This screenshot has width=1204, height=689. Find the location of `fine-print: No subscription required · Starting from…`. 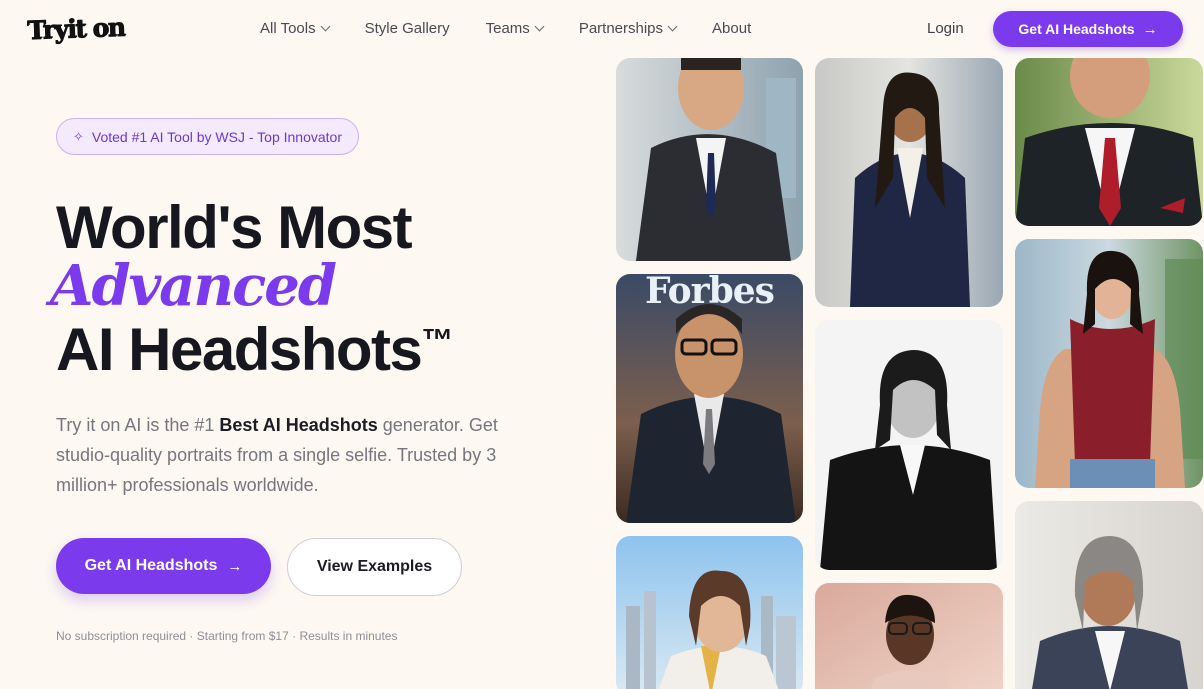

fine-print: No subscription required · Starting from… is located at coordinates (227, 636).